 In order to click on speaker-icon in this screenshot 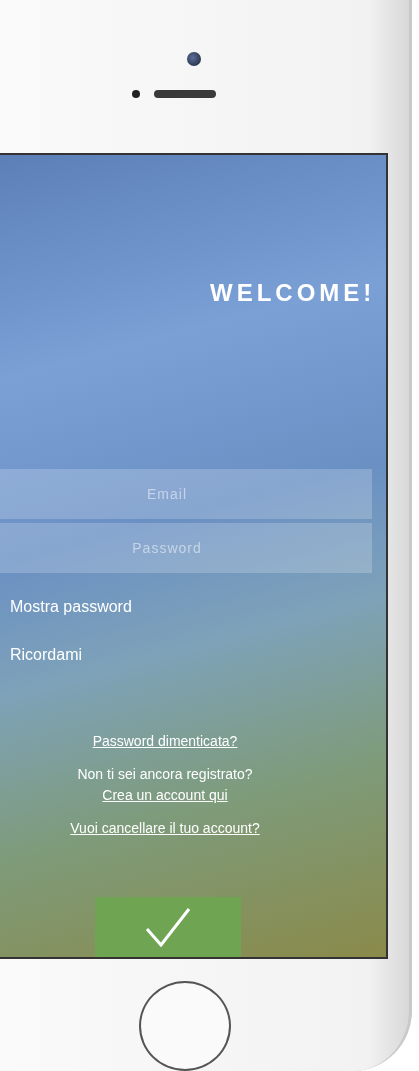, I will do `click(174, 94)`.